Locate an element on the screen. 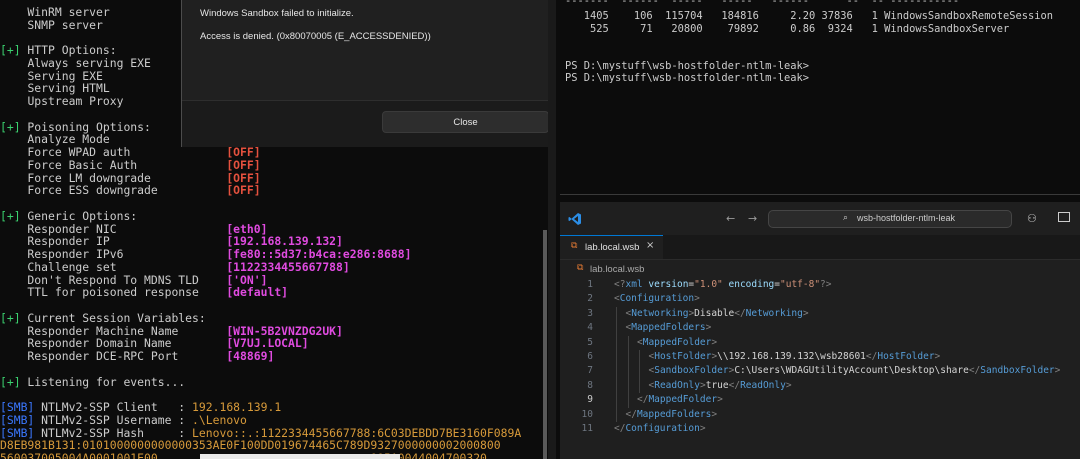  tab-lab-local-wsb: ⧉ lab.local.wsb × is located at coordinates (611, 247).